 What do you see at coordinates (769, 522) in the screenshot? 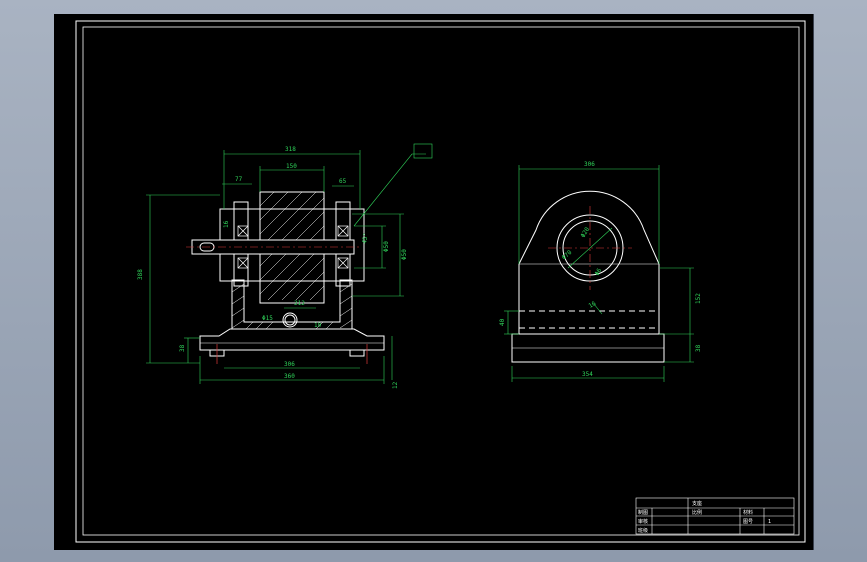
I see `title-block-sheet-value: 1` at bounding box center [769, 522].